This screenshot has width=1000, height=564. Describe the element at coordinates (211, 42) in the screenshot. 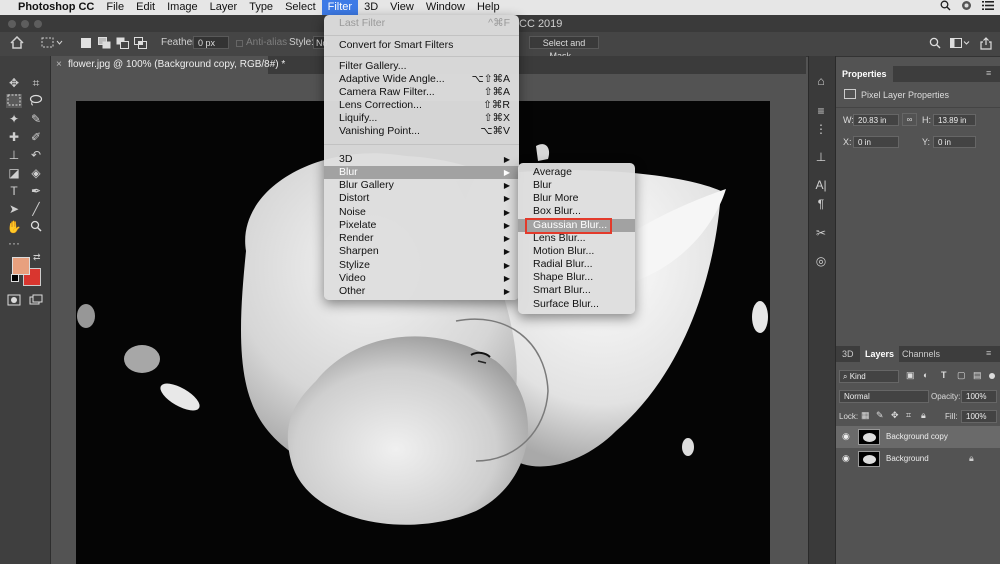

I see `feather-input: 0 px` at that location.